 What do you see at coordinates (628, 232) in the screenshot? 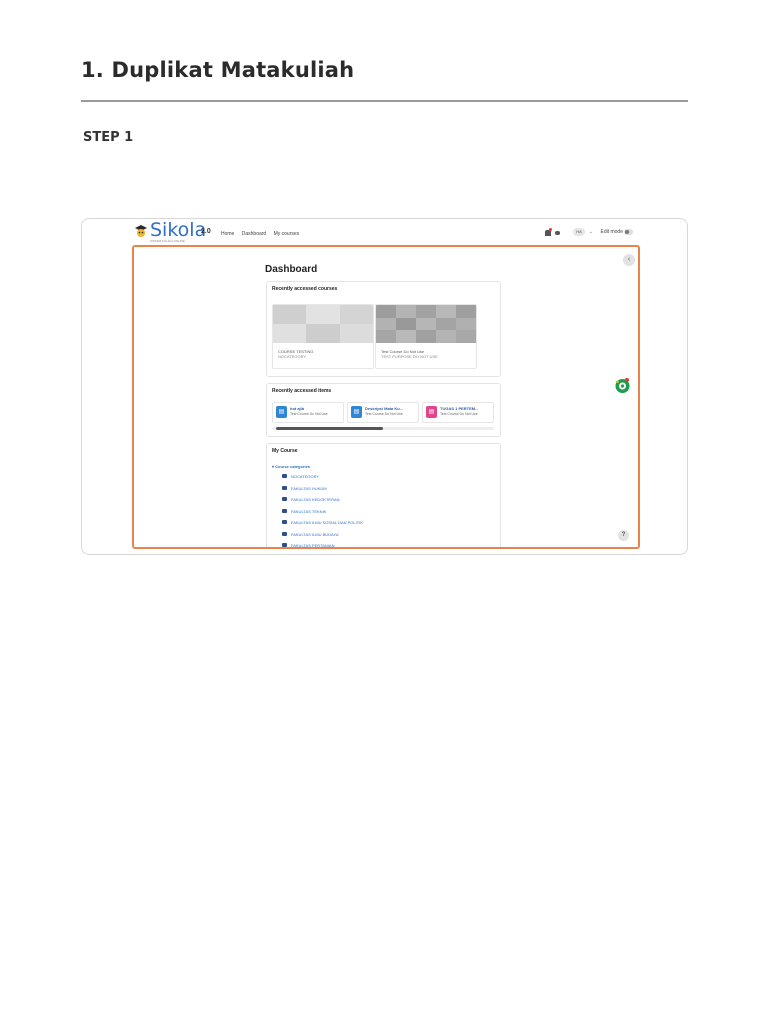
I see `edit-mode-toggle` at bounding box center [628, 232].